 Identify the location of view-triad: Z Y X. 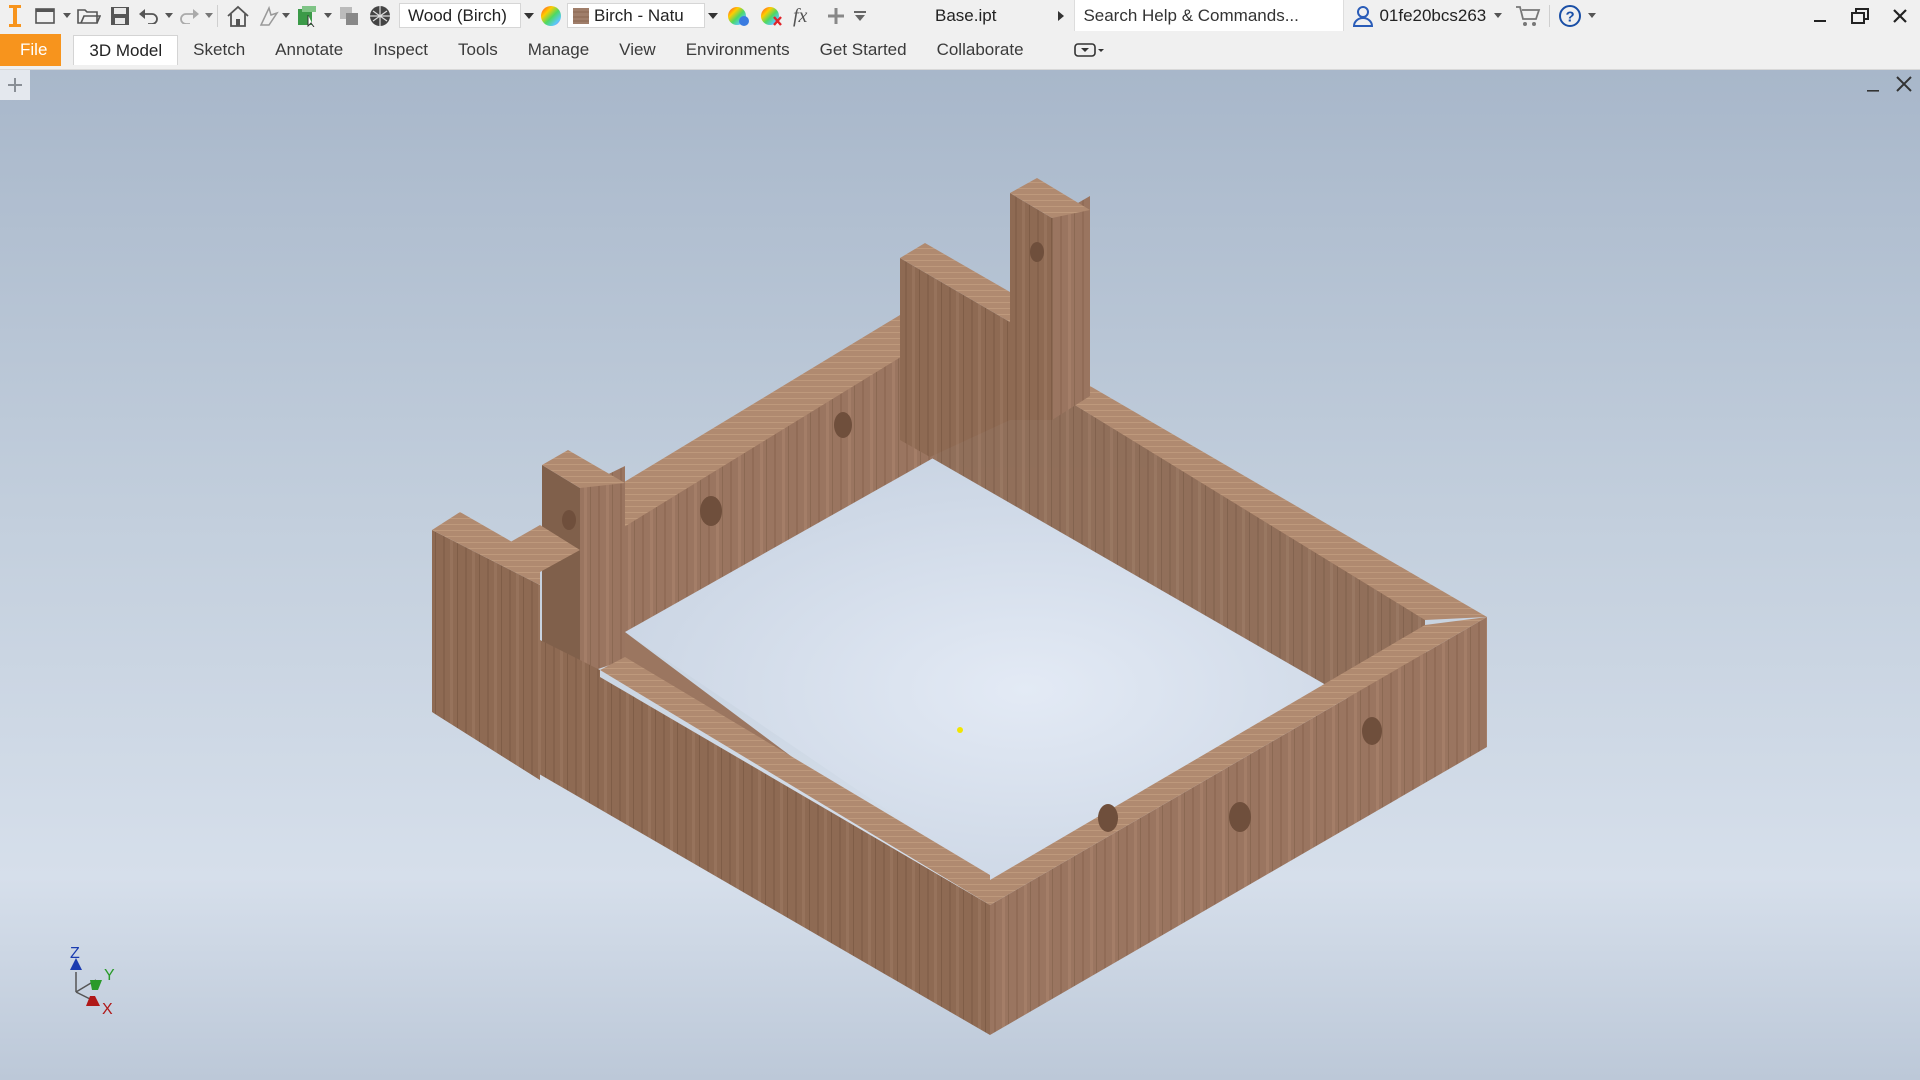
(97, 986).